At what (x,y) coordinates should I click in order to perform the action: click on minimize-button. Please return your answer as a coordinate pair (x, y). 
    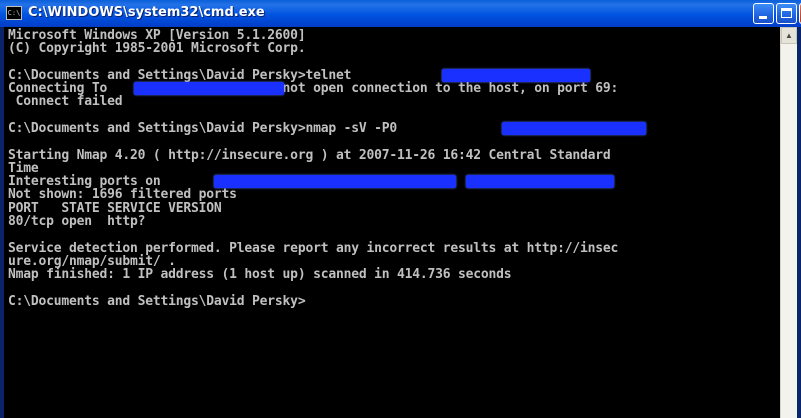
    Looking at the image, I should click on (763, 13).